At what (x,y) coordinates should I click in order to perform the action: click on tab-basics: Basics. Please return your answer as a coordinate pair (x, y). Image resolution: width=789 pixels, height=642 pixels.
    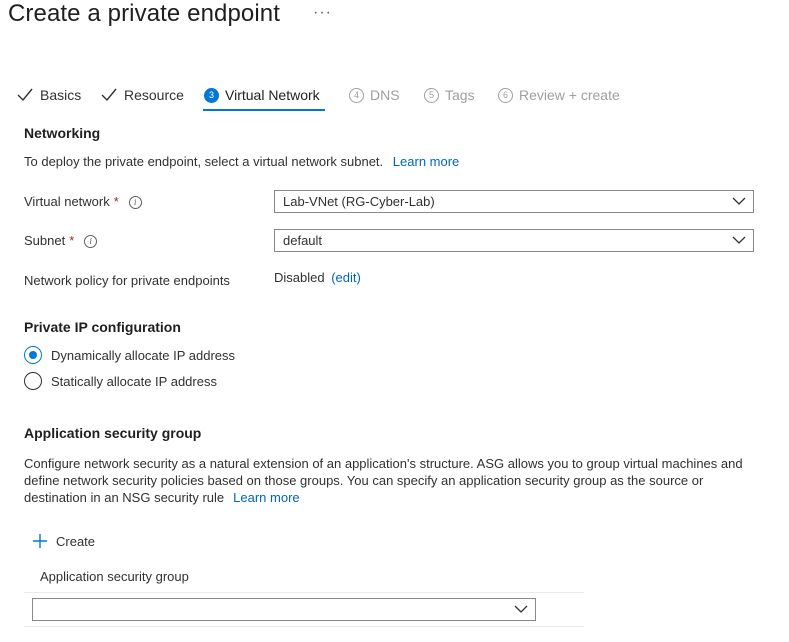
    Looking at the image, I should click on (48, 95).